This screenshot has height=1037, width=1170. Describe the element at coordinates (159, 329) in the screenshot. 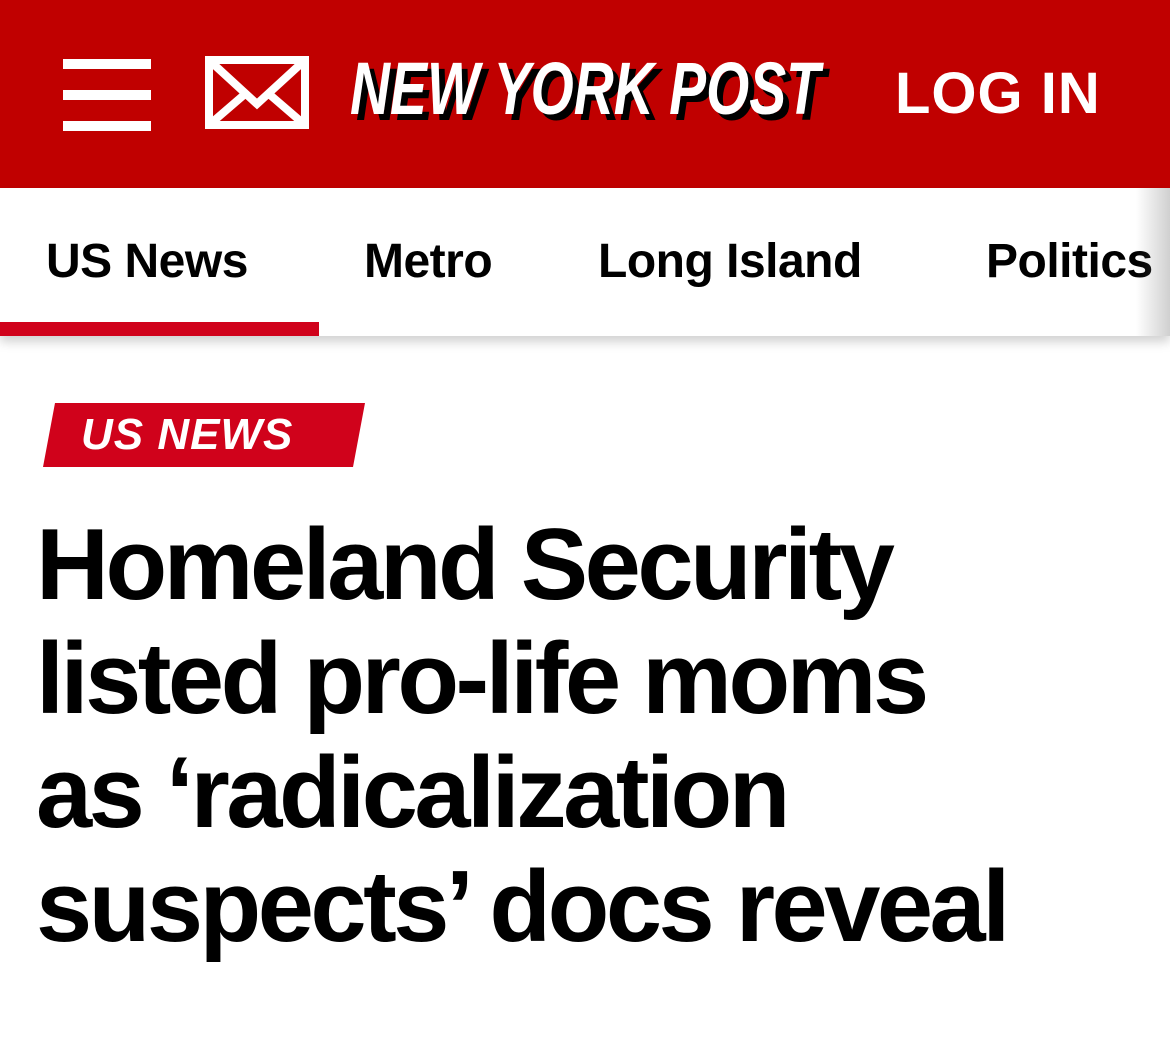

I see `active-tab-indicator` at that location.